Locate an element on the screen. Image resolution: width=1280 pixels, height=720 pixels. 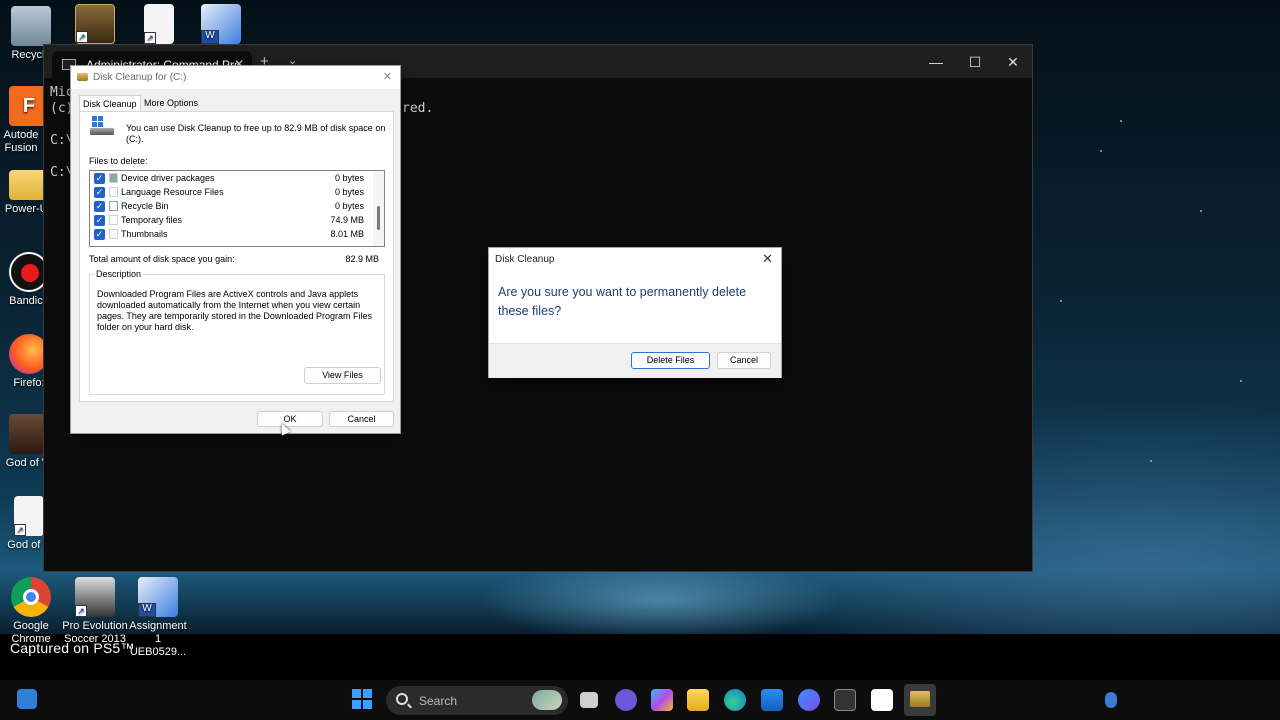
desktop-icon-label: Autode Fusion is located at coordinates (21, 141).